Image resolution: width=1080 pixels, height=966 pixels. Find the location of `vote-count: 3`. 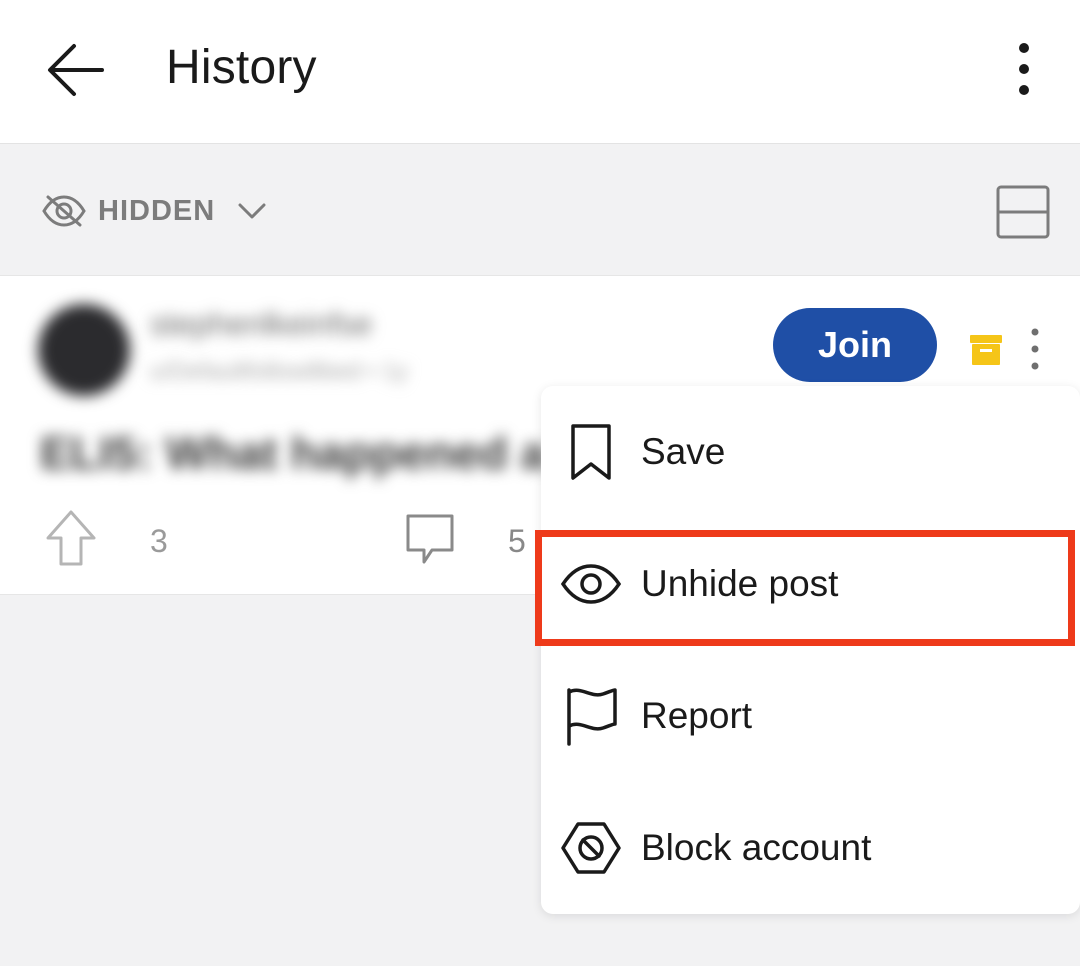

vote-count: 3 is located at coordinates (159, 541).